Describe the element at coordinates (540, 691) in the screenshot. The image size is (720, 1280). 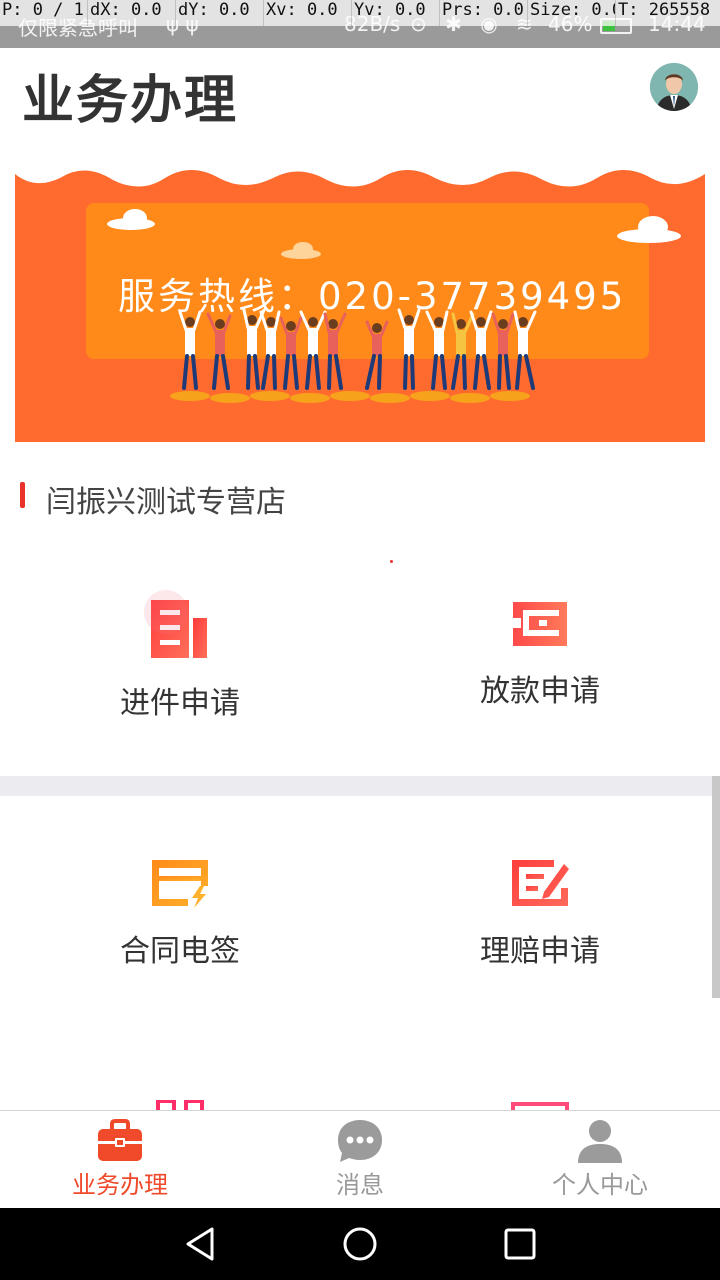
I see `grid-label-loan: 放款申请` at that location.